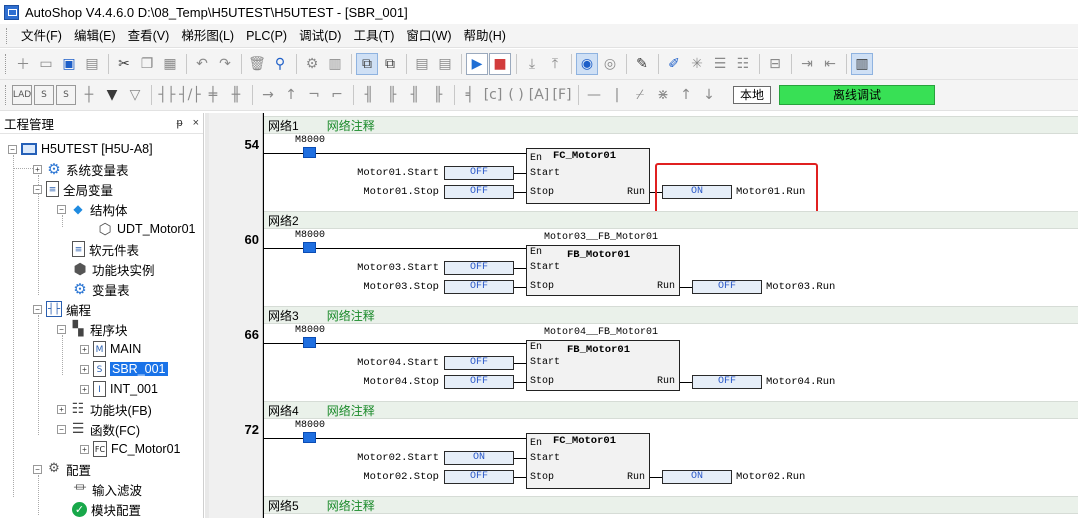  Describe the element at coordinates (92, 64) in the screenshot. I see `save-all-icon: ▤` at that location.